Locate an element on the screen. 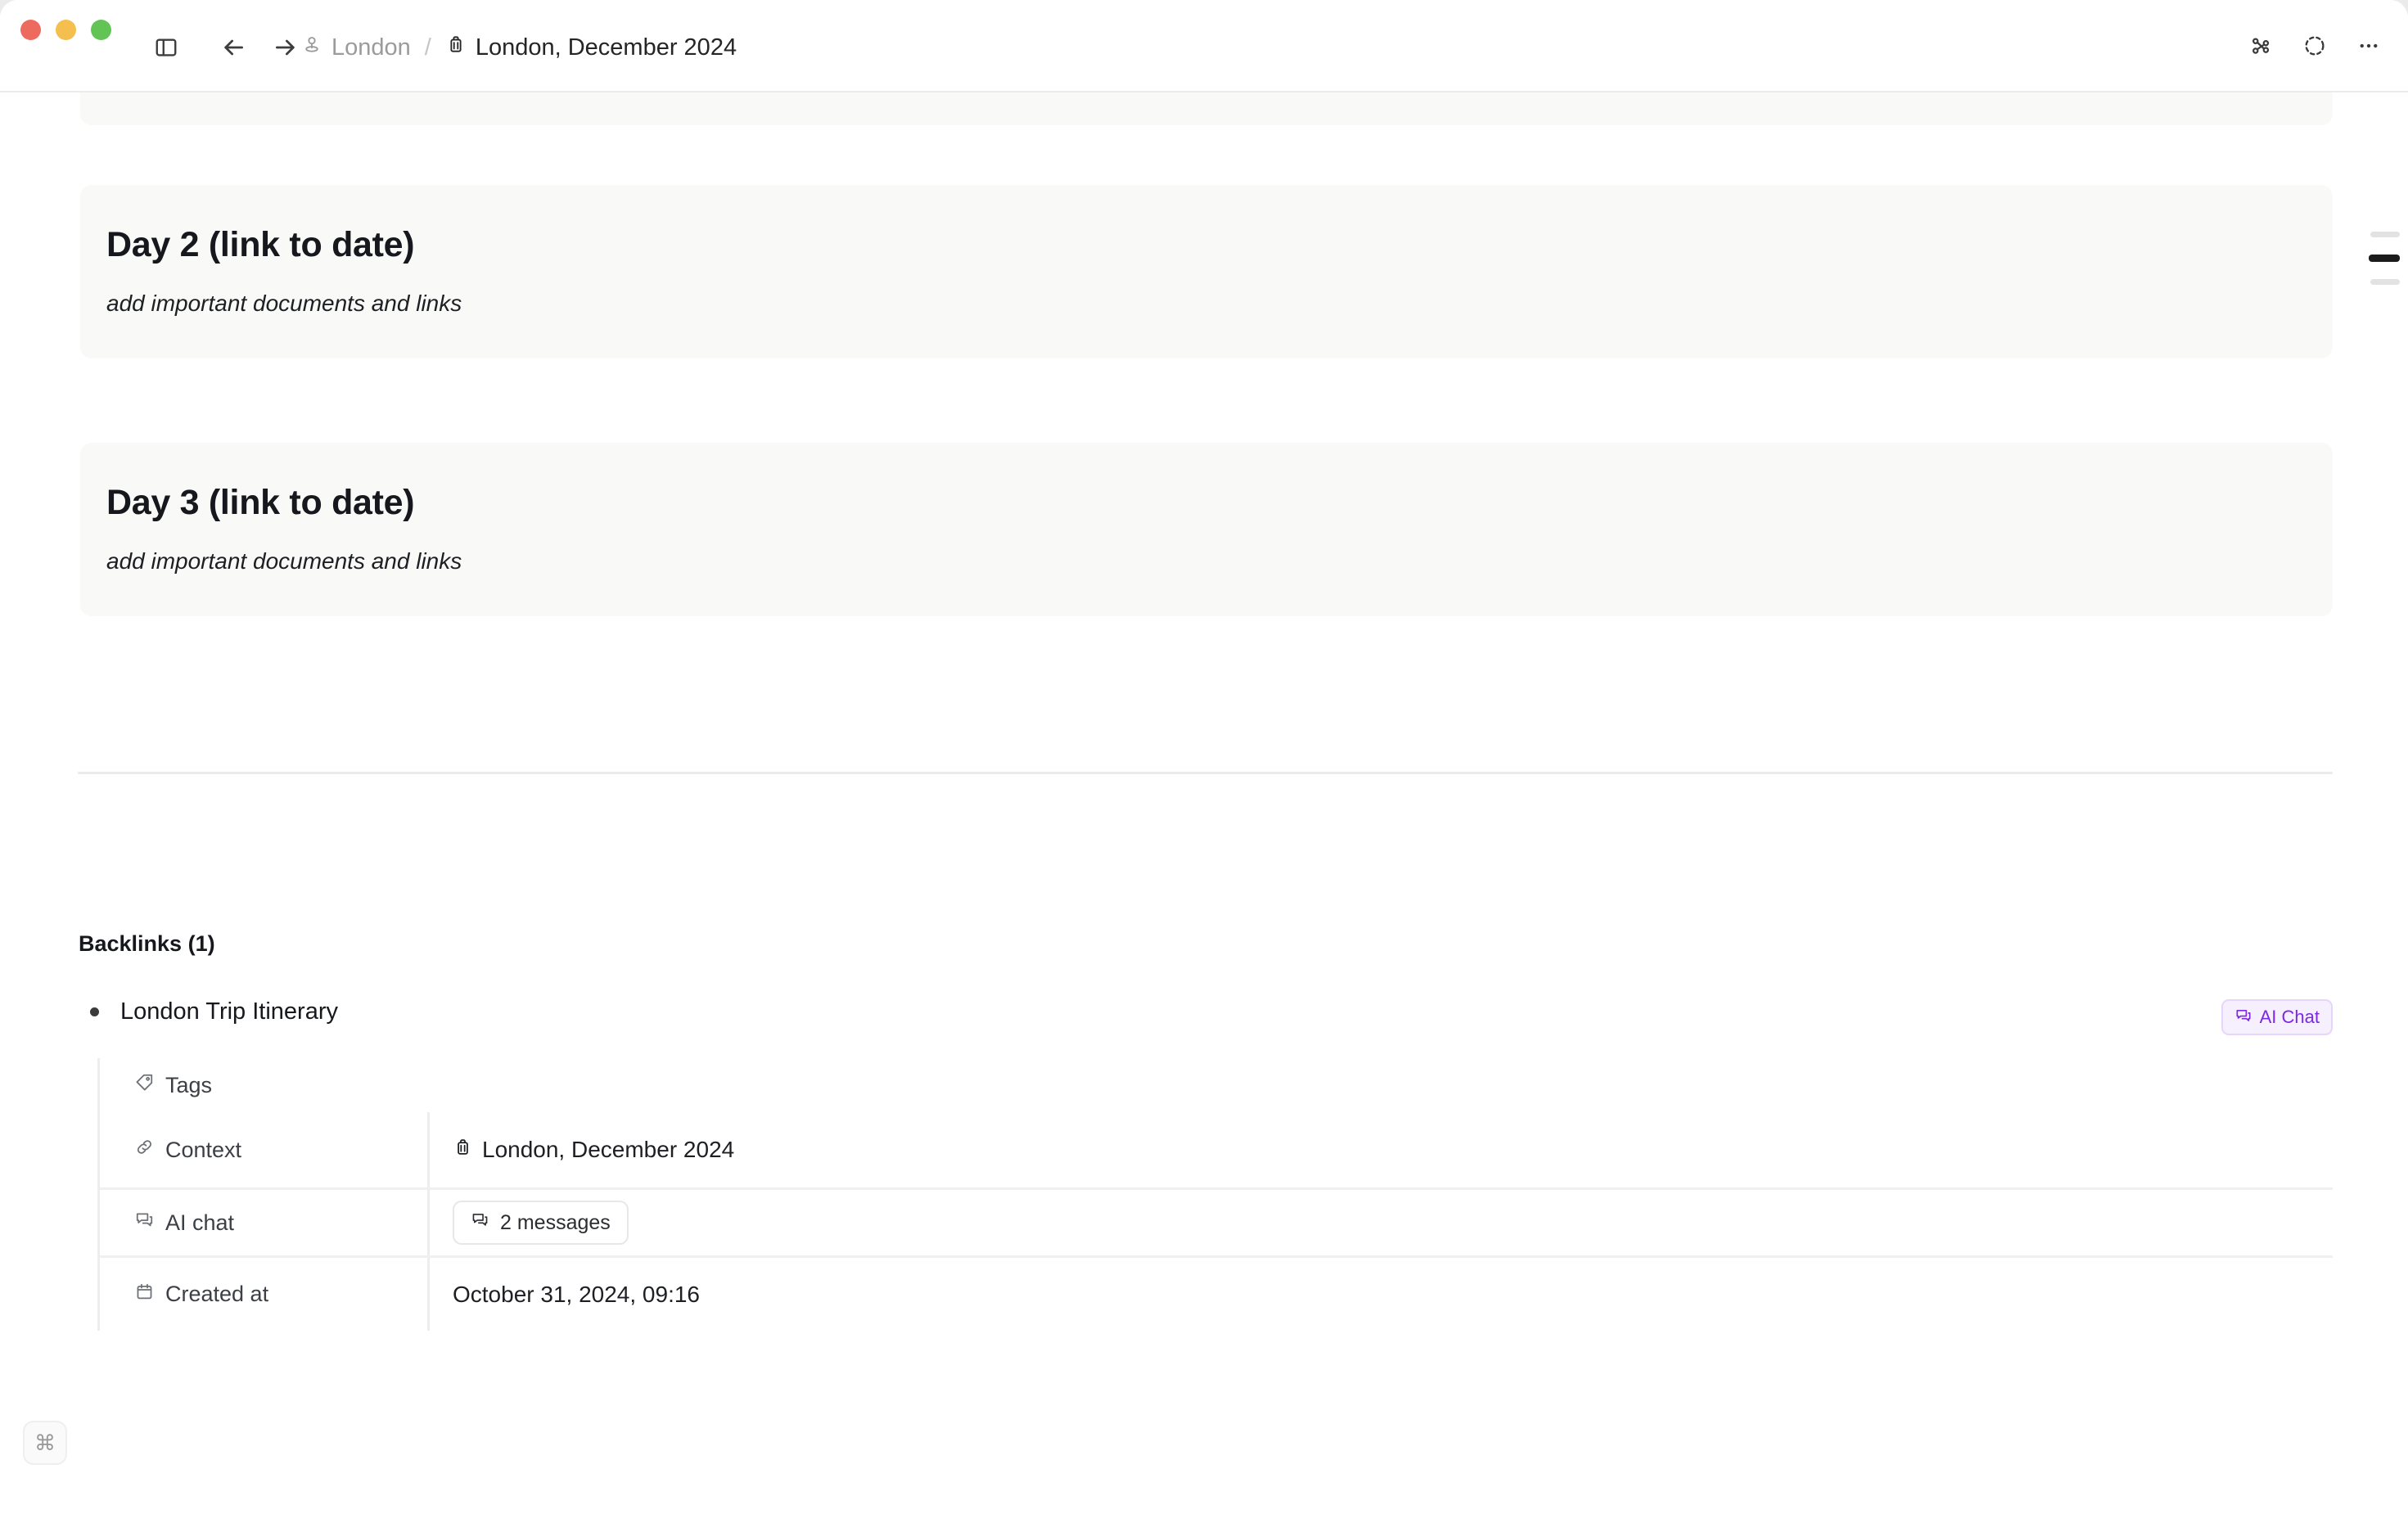 This screenshot has width=2408, height=1514. dashed-circle-icon is located at coordinates (2314, 48).